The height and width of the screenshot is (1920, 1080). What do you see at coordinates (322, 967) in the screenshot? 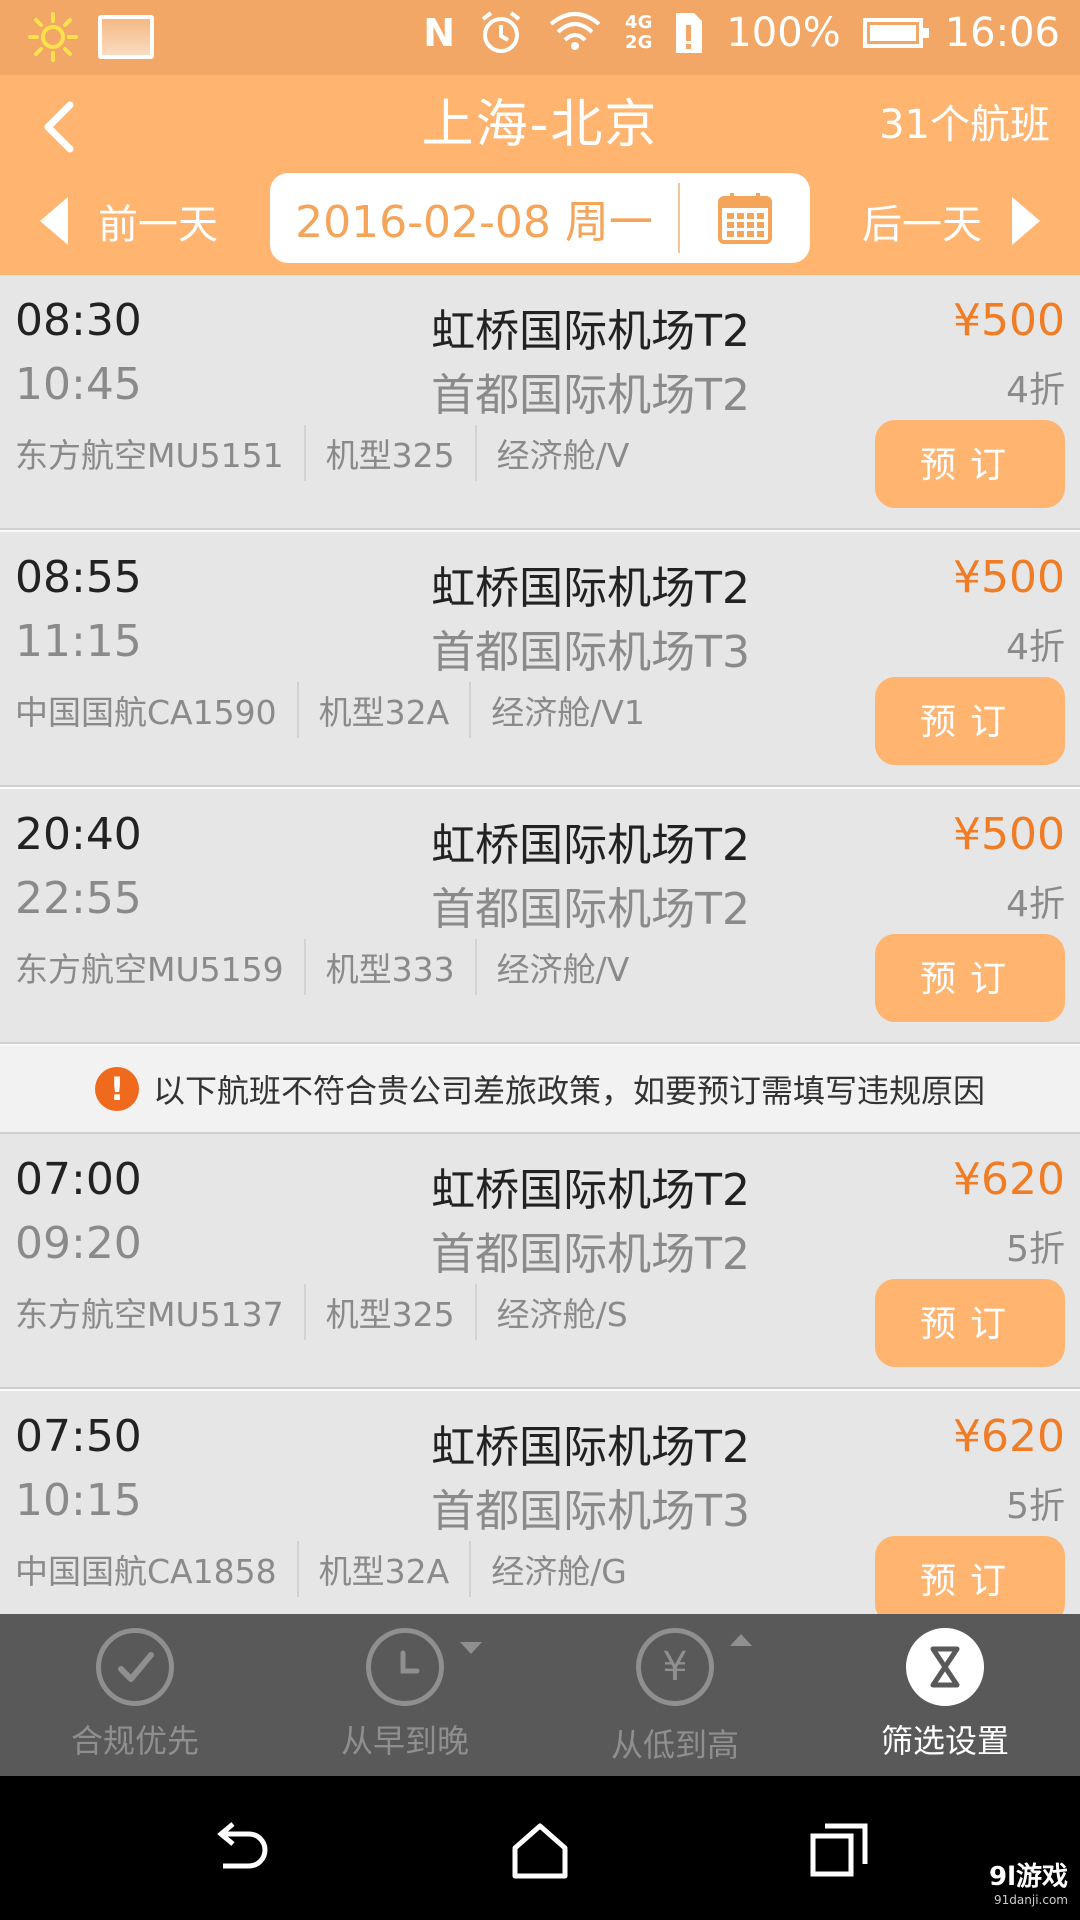
I see `flight-meta: 东方航空MU5159 机型333 经济舱/V` at bounding box center [322, 967].